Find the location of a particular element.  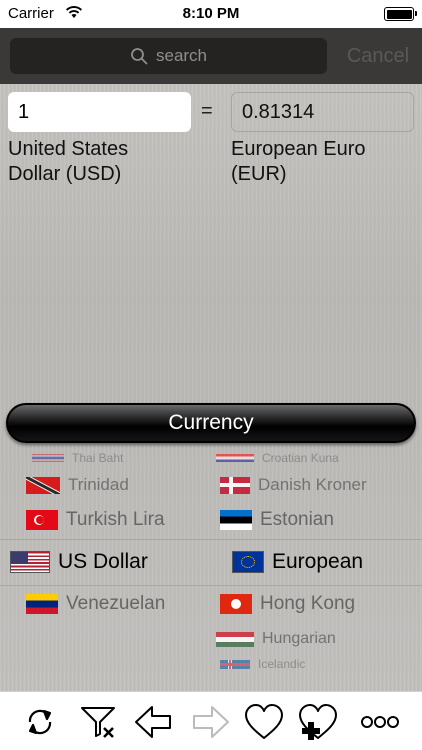

turkey-flag-icon is located at coordinates (42, 520).